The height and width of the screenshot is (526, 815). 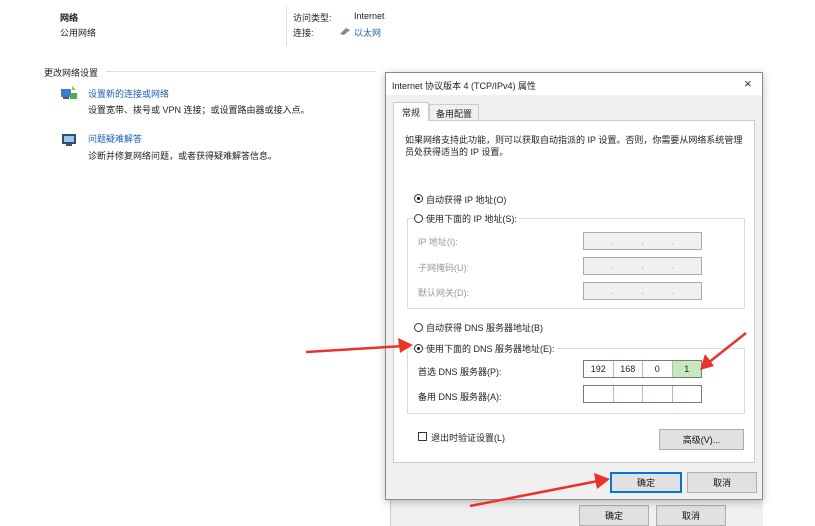 I want to click on auto-ip-radio, so click(x=418, y=198).